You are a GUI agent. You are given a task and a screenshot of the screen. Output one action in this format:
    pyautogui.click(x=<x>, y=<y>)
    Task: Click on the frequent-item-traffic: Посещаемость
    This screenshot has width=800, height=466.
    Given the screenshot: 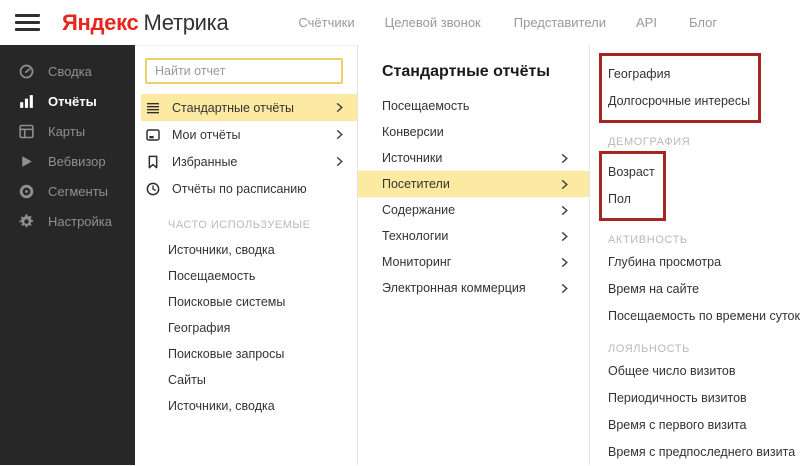 What is the action you would take?
    pyautogui.click(x=246, y=276)
    